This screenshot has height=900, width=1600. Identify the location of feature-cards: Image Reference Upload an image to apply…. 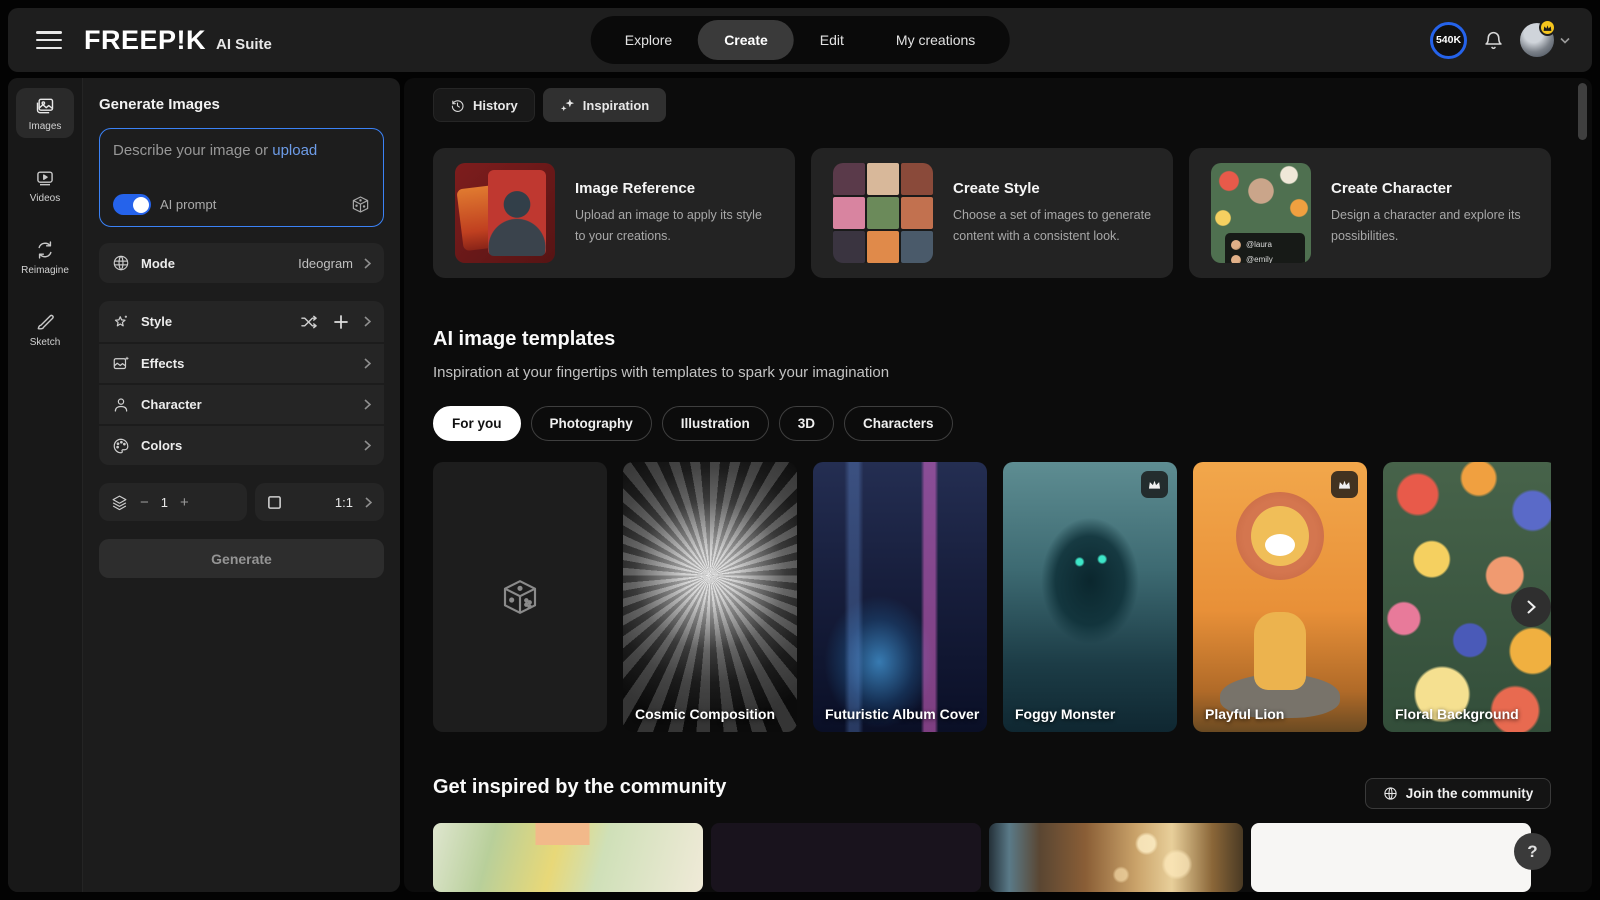
(992, 213).